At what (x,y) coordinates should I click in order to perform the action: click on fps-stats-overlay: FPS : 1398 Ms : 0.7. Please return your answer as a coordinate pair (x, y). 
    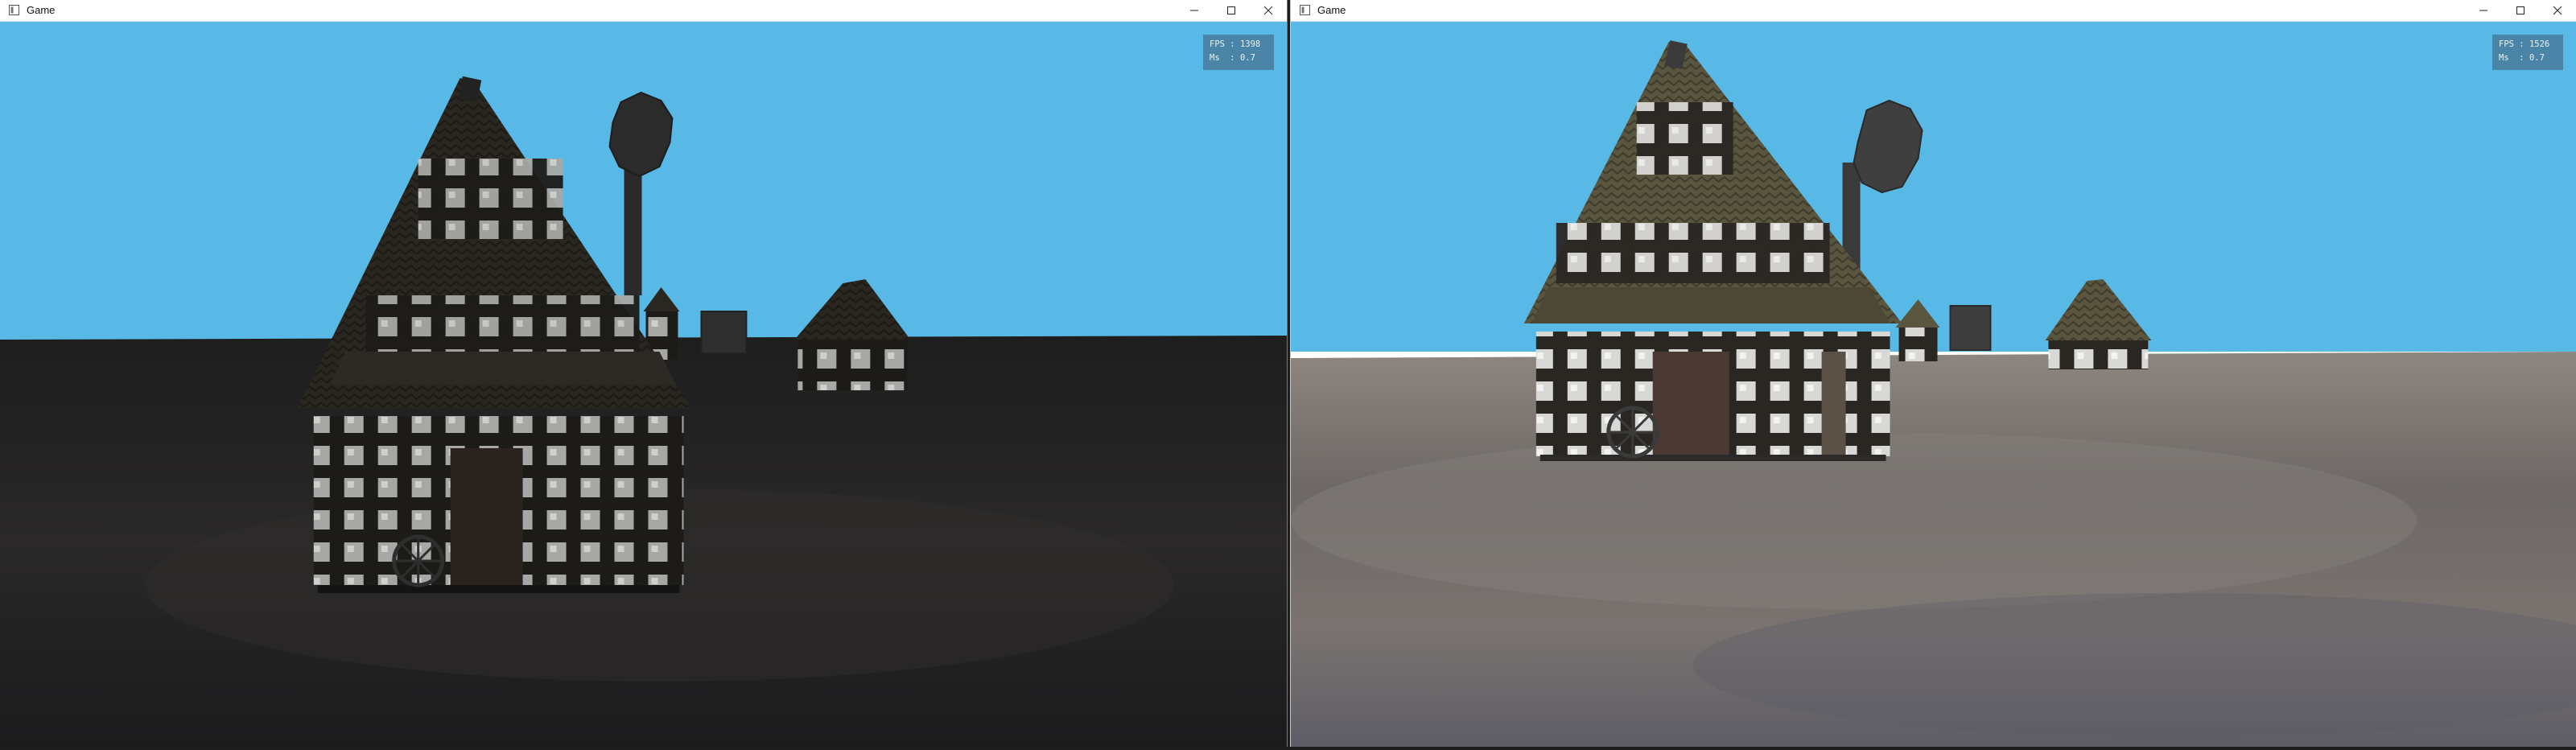
    Looking at the image, I should click on (1238, 52).